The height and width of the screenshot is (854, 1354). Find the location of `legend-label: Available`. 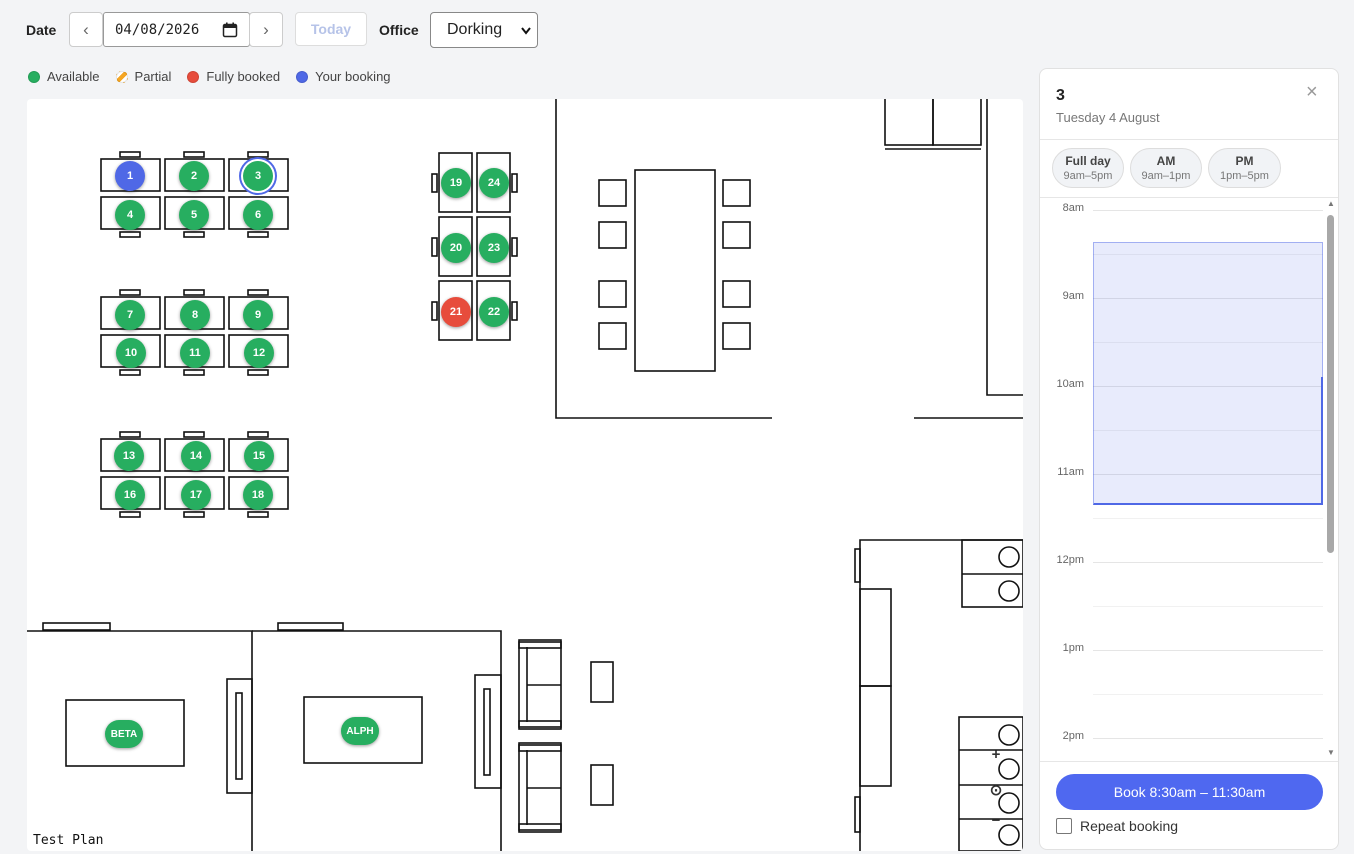

legend-label: Available is located at coordinates (73, 76).